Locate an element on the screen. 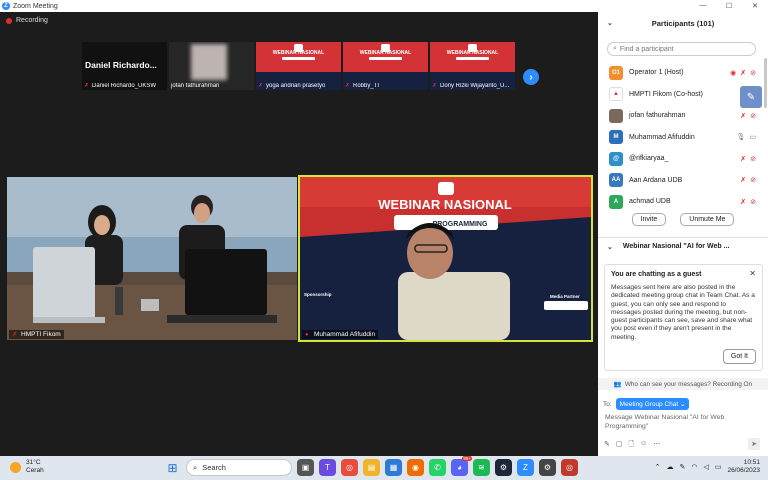  guest-notice-title: You are chatting as a guest is located at coordinates (656, 274).